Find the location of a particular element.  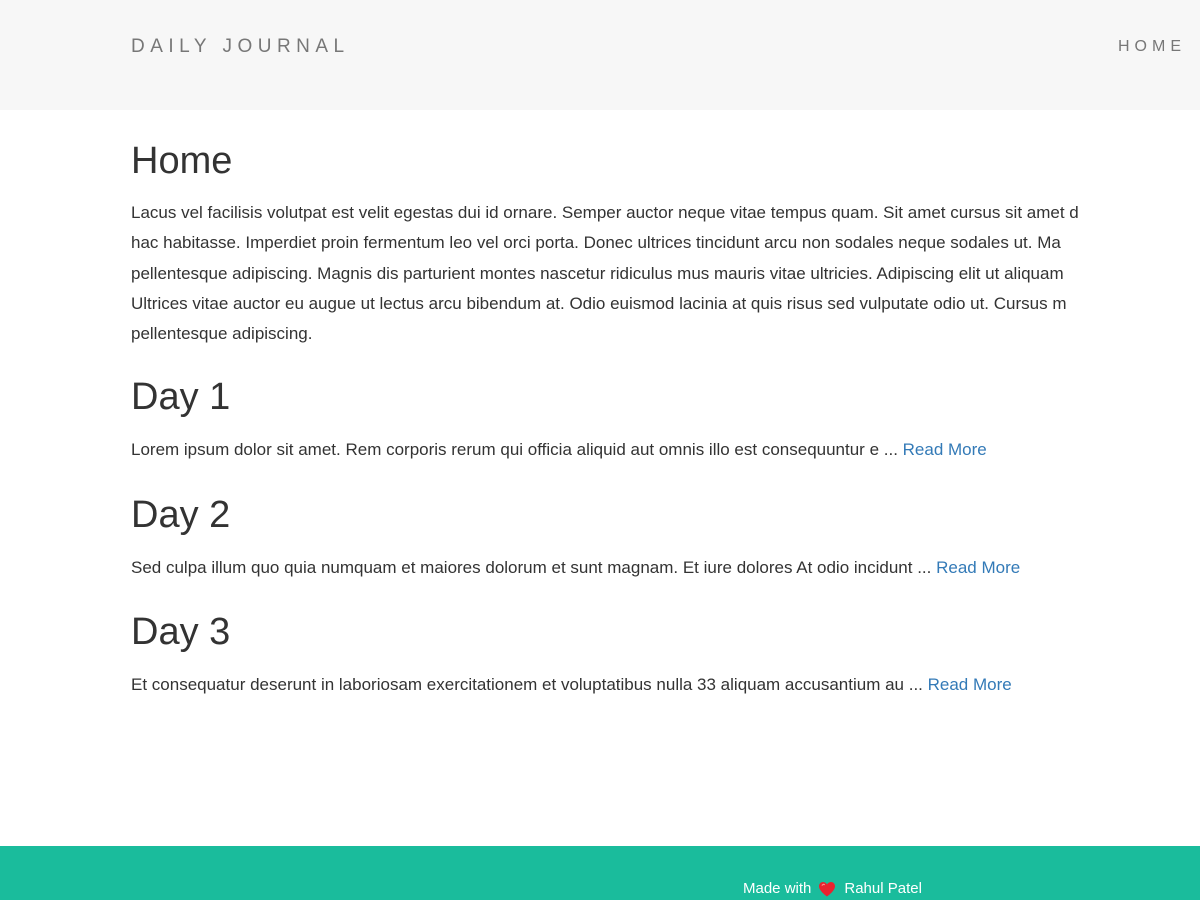

footer-credit: Made with Rahul Patel is located at coordinates (832, 888).